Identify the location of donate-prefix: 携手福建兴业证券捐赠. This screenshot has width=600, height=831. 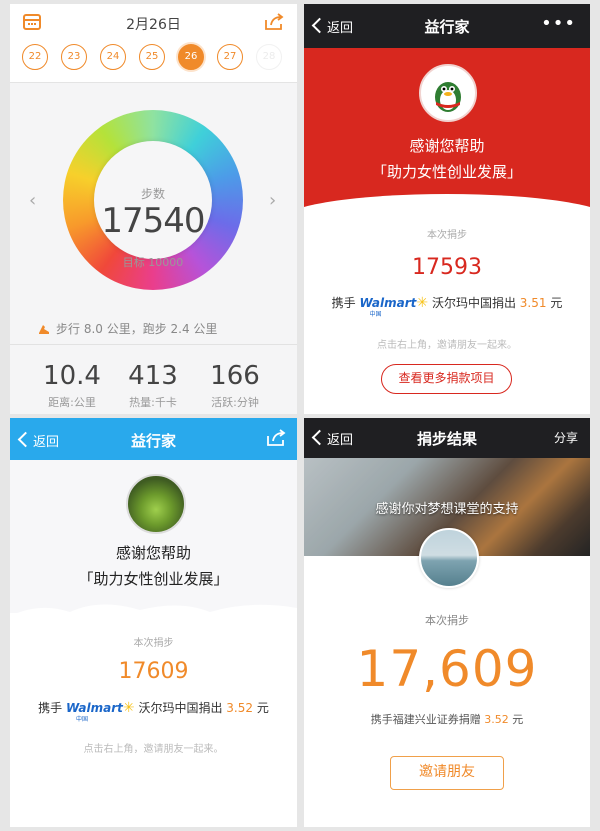
(425, 719).